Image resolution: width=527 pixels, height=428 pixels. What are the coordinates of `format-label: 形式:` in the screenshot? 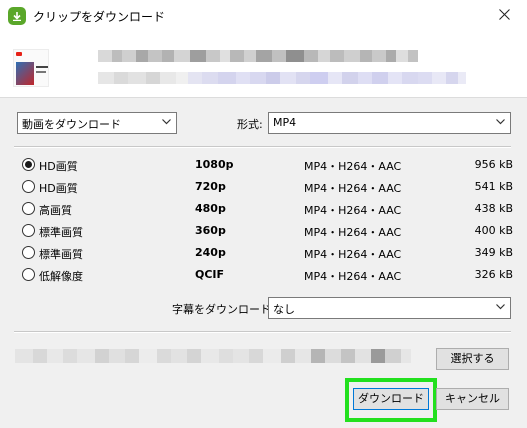 It's located at (250, 124).